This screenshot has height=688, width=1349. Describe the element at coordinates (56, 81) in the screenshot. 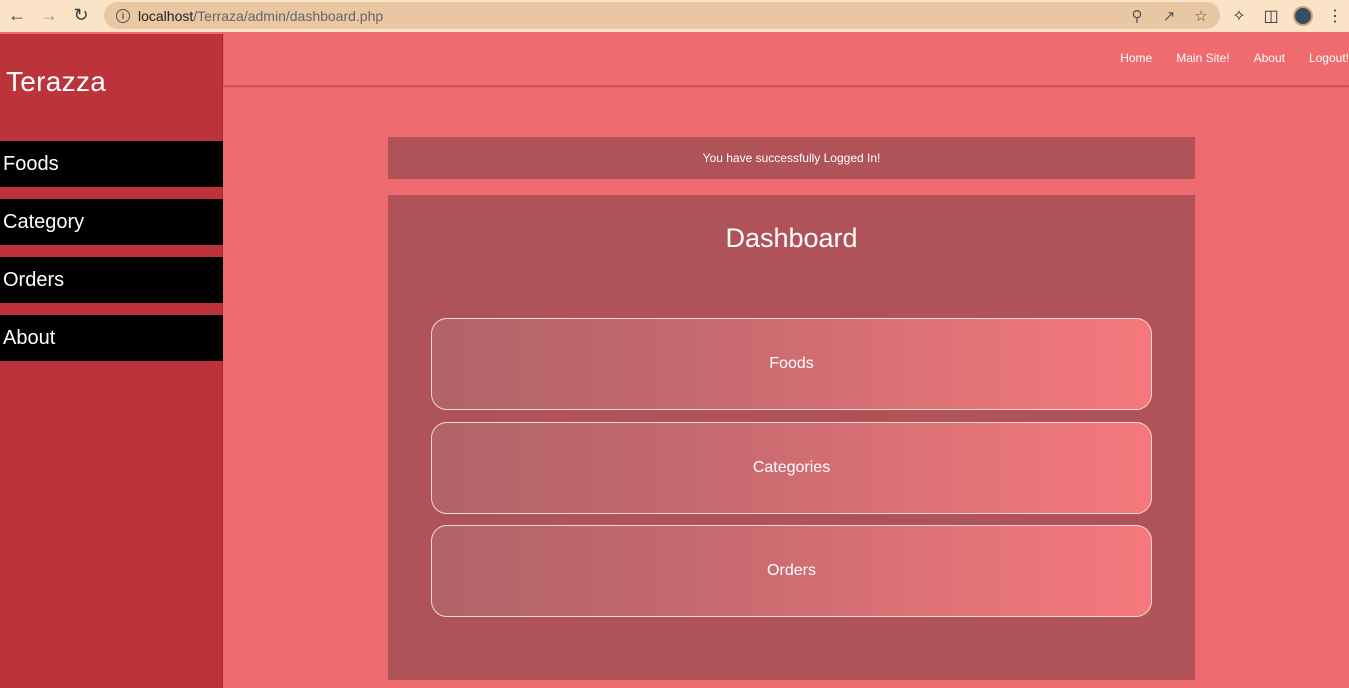

I see `brand-title: Terazza` at that location.